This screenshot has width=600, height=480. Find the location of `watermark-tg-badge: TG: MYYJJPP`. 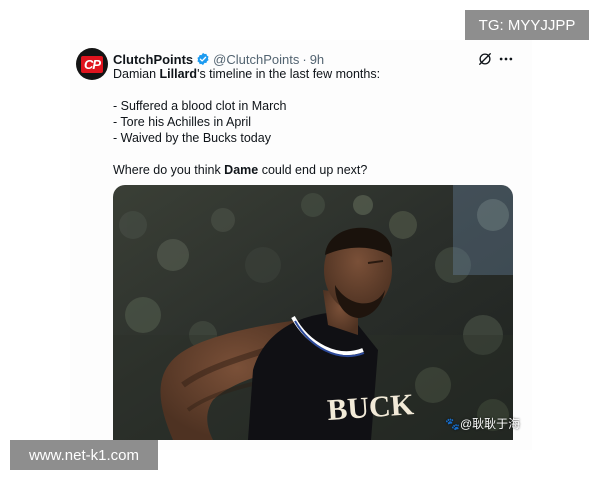

watermark-tg-badge: TG: MYYJJPP is located at coordinates (527, 25).